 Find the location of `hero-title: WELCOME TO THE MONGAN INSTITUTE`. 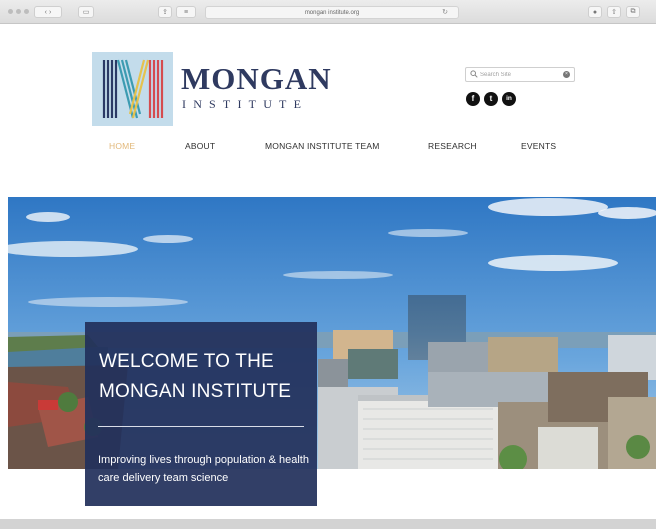

hero-title: WELCOME TO THE MONGAN INSTITUTE is located at coordinates (195, 376).